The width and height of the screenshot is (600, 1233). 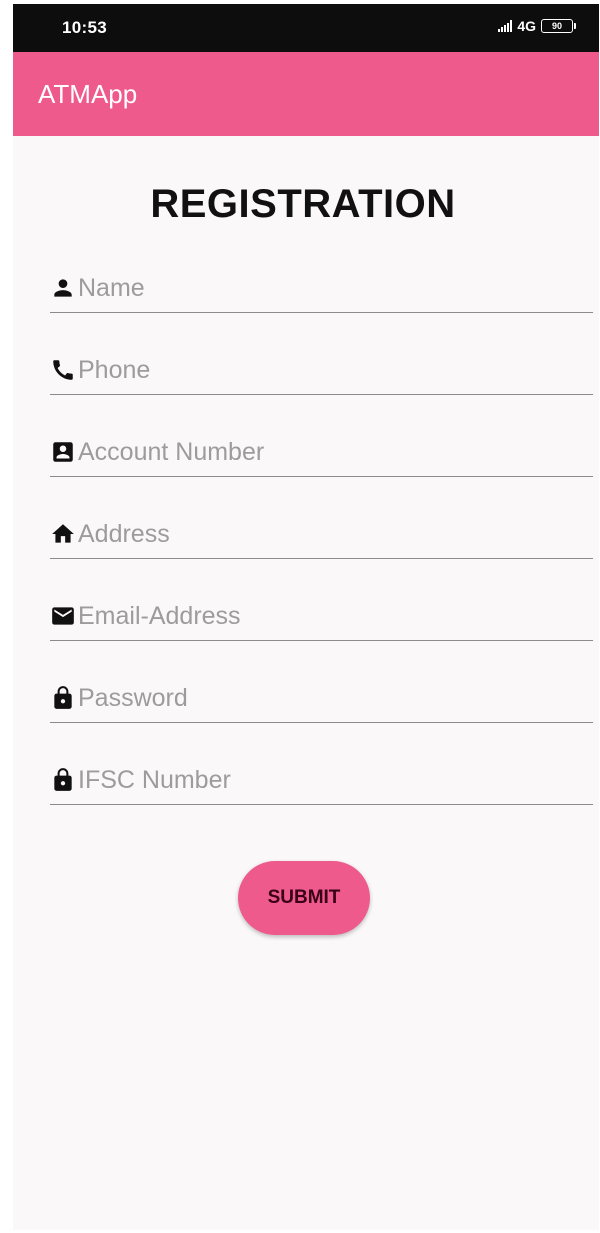 I want to click on account-box-icon, so click(x=63, y=452).